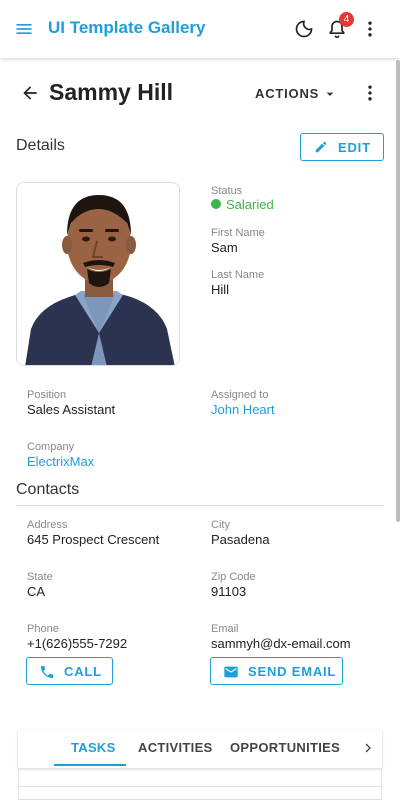 This screenshot has width=400, height=800. What do you see at coordinates (98, 274) in the screenshot?
I see `avatar` at bounding box center [98, 274].